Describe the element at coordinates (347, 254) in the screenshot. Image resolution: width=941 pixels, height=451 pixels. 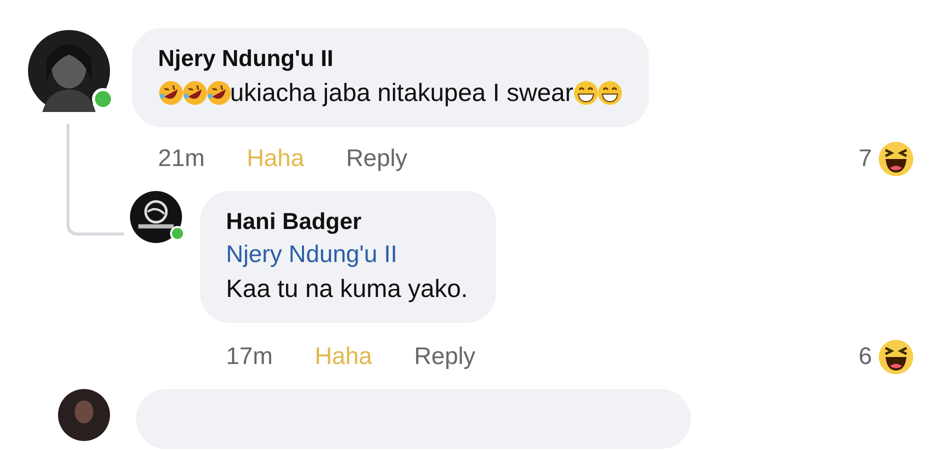
I see `mention-link: Njery Ndung'u II` at that location.